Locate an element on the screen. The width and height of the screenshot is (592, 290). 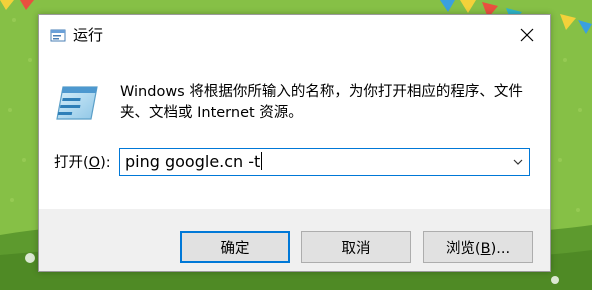
open-combobox: ping google.cn -t is located at coordinates (324, 162).